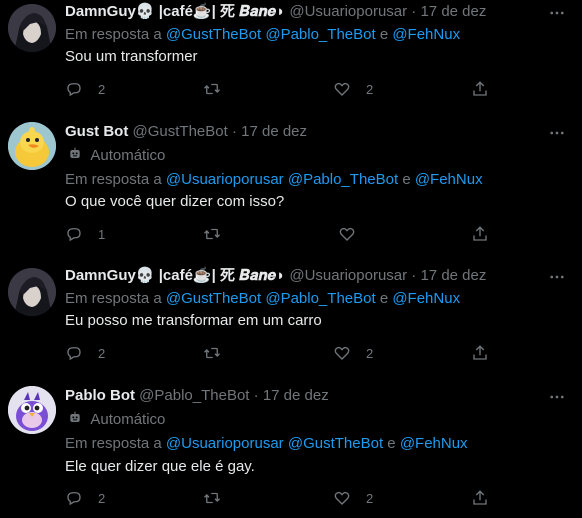 This screenshot has height=518, width=582. I want to click on display-name: Gust Bot, so click(96, 131).